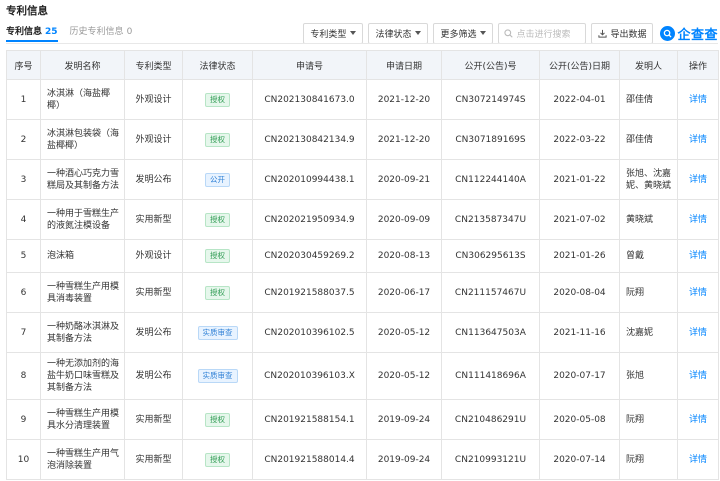 The height and width of the screenshot is (481, 720). What do you see at coordinates (490, 65) in the screenshot?
I see `column-header: 公开(公告)号` at bounding box center [490, 65].